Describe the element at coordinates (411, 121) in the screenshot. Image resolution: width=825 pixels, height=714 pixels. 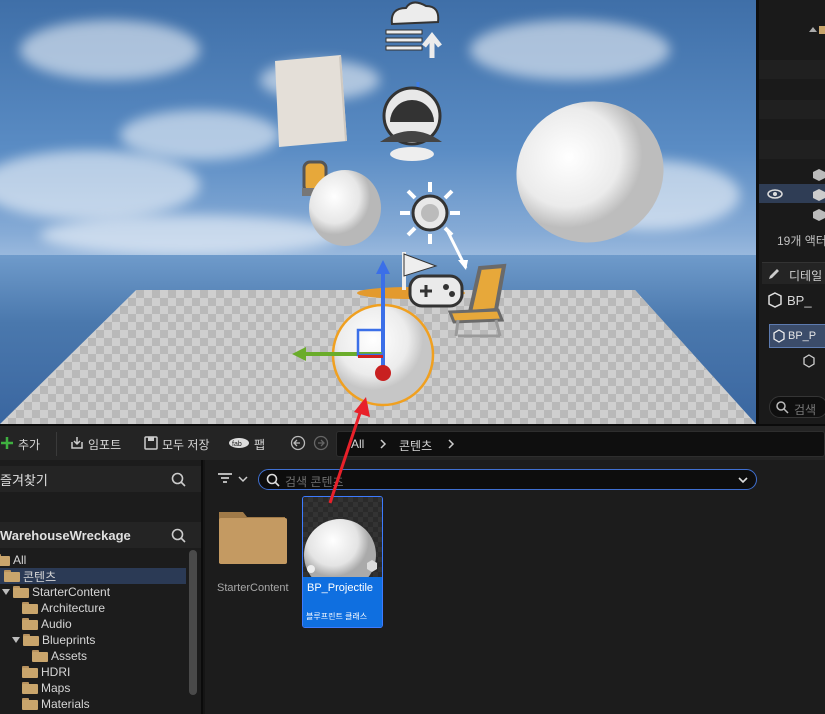
I see `sky-light-icon` at that location.